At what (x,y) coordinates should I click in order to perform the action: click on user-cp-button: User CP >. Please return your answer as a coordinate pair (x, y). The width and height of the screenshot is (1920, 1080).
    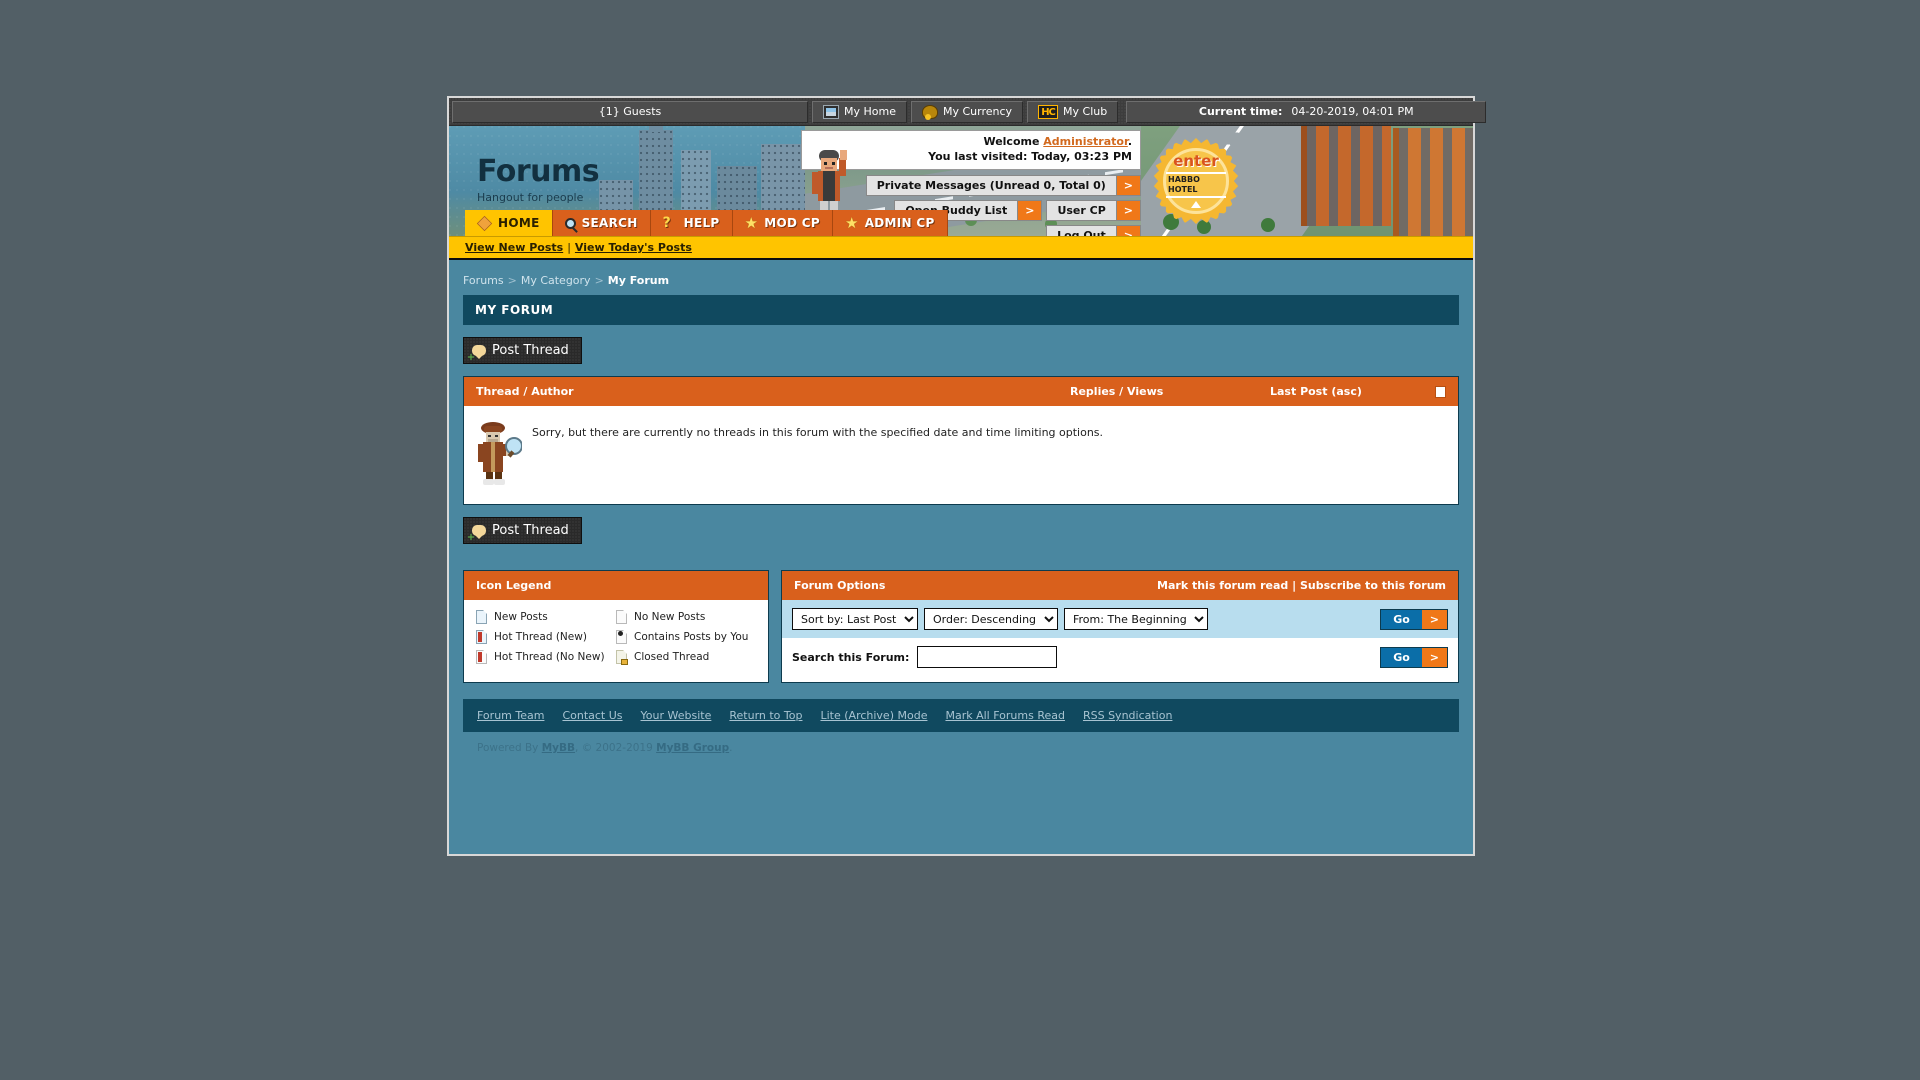
    Looking at the image, I should click on (1093, 210).